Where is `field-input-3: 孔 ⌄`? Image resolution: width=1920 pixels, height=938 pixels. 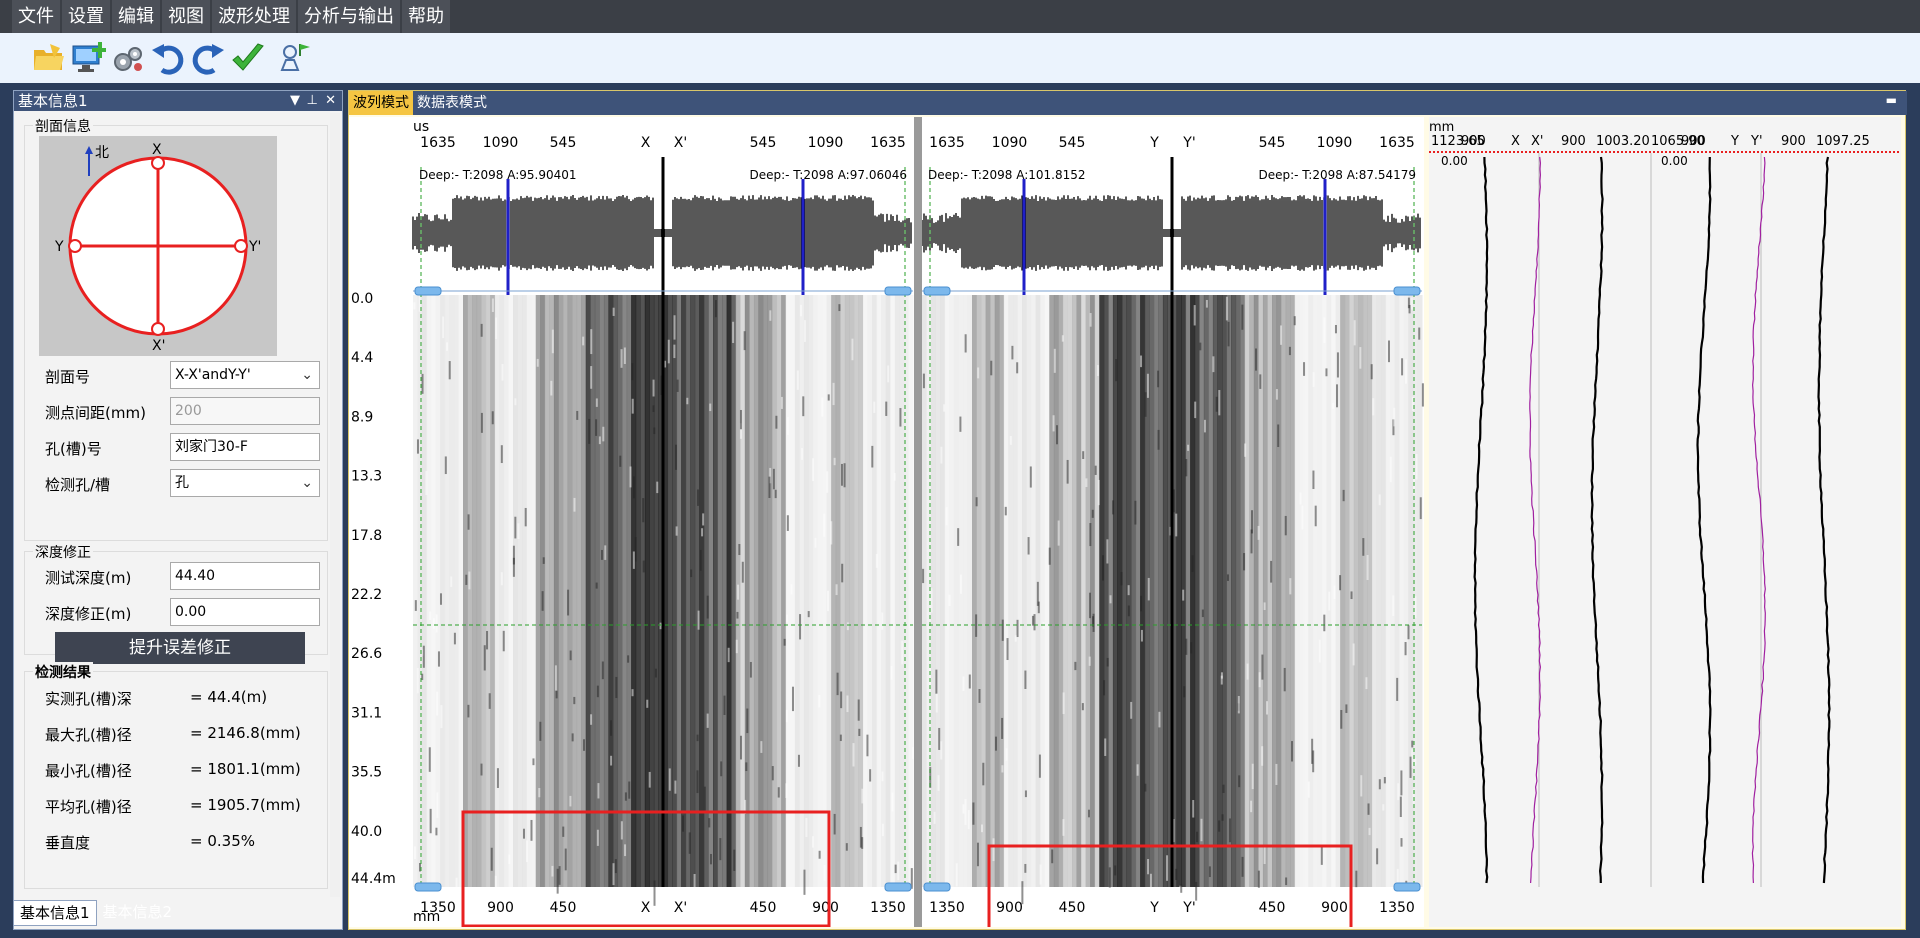 field-input-3: 孔 ⌄ is located at coordinates (245, 483).